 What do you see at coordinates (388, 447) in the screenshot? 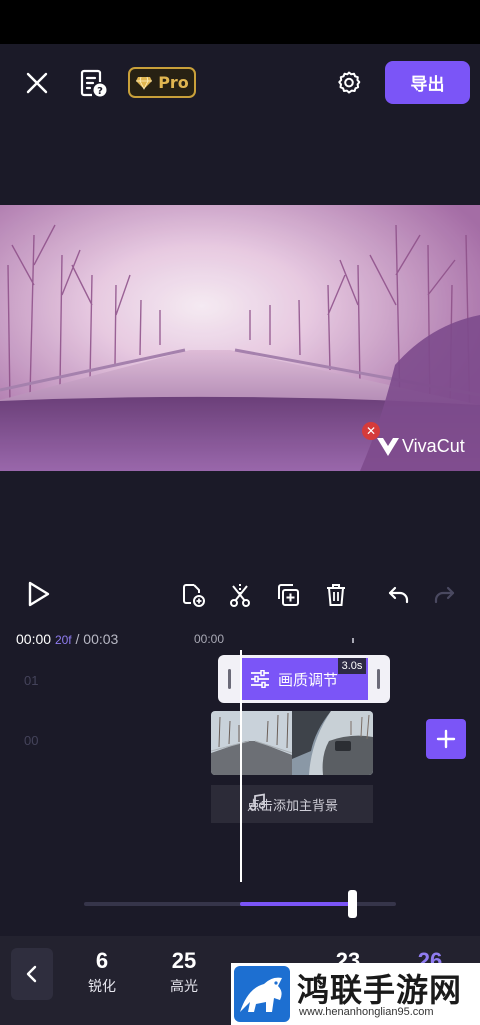
I see `vivacut-logo-icon` at bounding box center [388, 447].